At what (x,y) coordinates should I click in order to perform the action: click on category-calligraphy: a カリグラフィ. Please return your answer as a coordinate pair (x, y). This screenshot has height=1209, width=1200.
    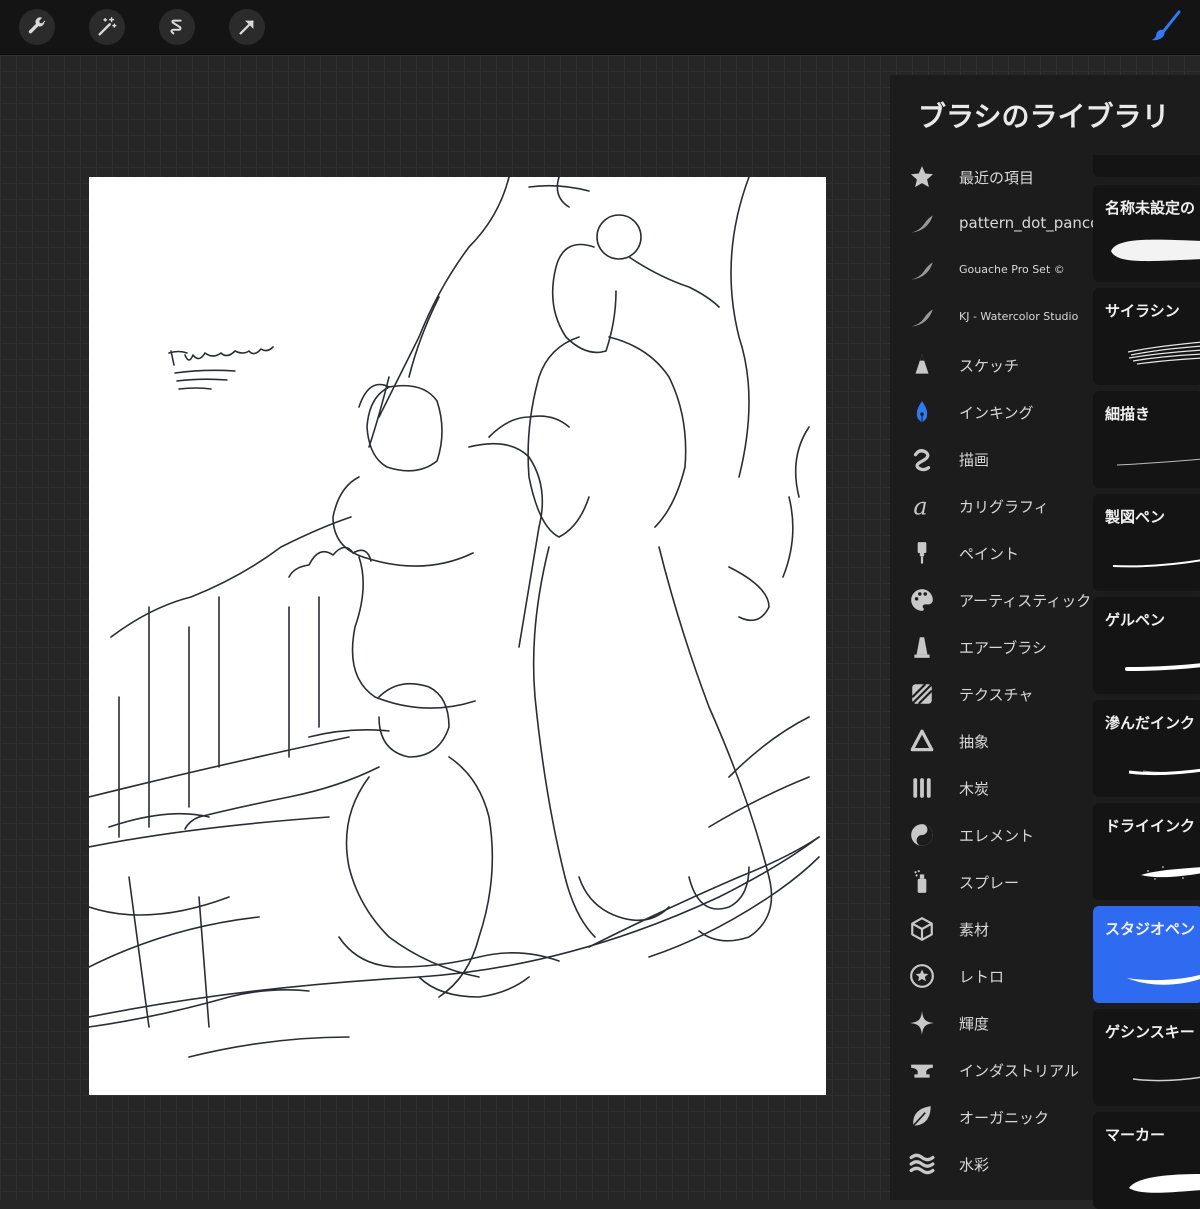
    Looking at the image, I should click on (990, 506).